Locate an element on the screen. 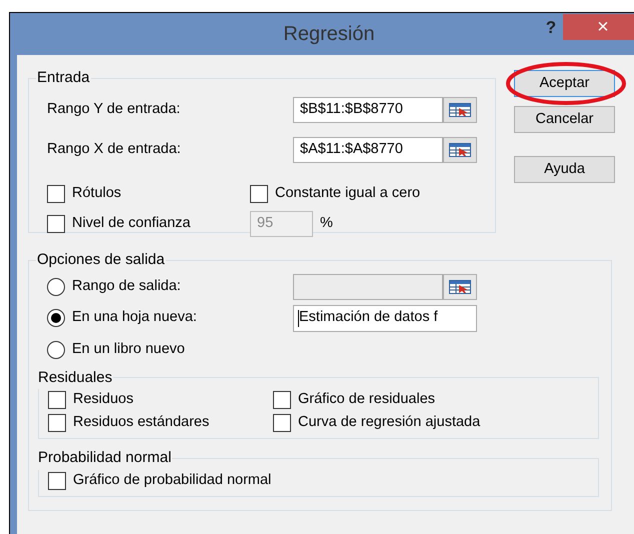 The width and height of the screenshot is (634, 534). group-title: Probabilidad normal is located at coordinates (104, 458).